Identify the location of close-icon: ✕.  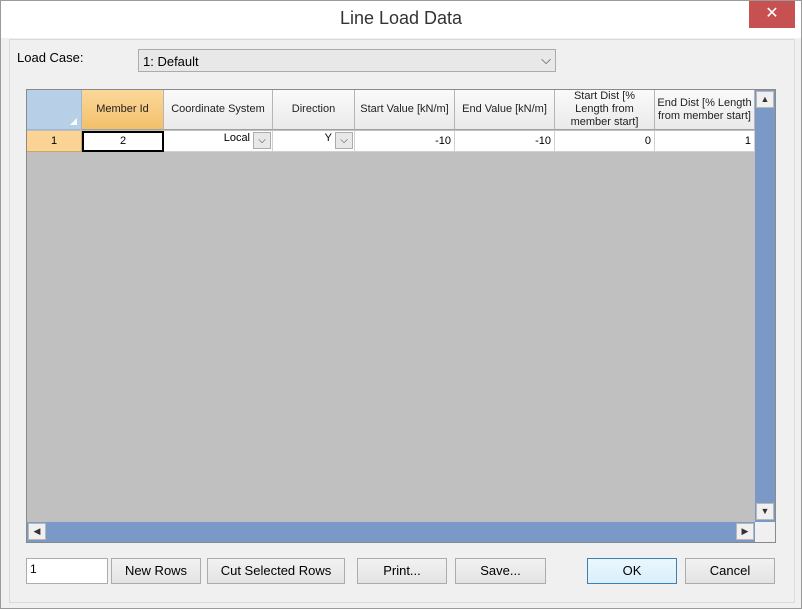
(772, 13).